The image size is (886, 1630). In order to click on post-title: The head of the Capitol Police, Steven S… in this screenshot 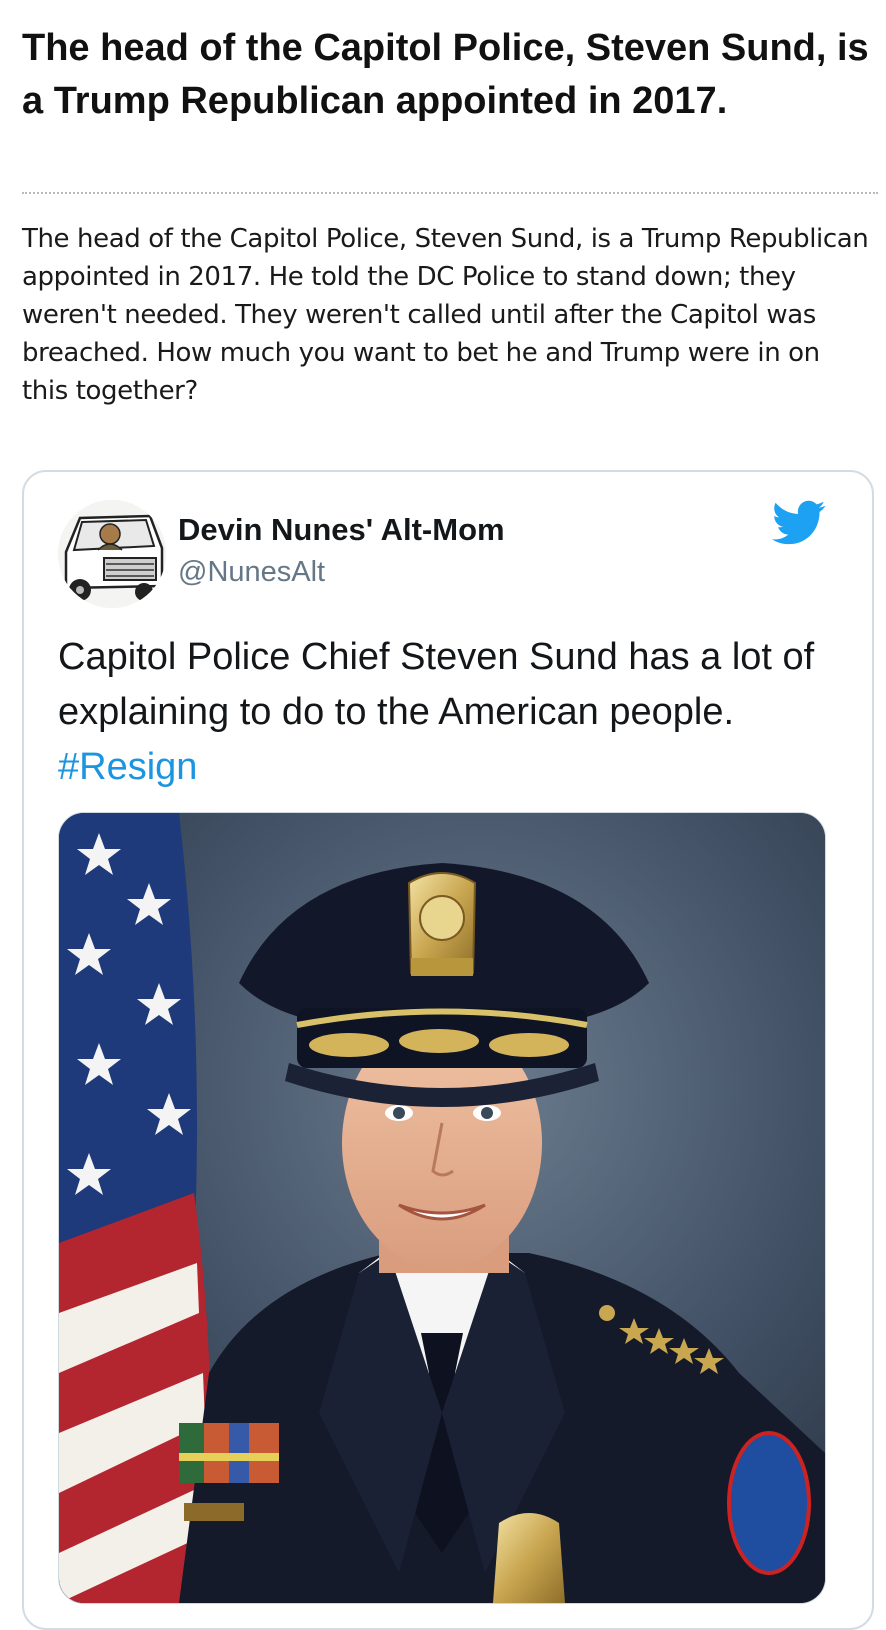, I will do `click(445, 74)`.